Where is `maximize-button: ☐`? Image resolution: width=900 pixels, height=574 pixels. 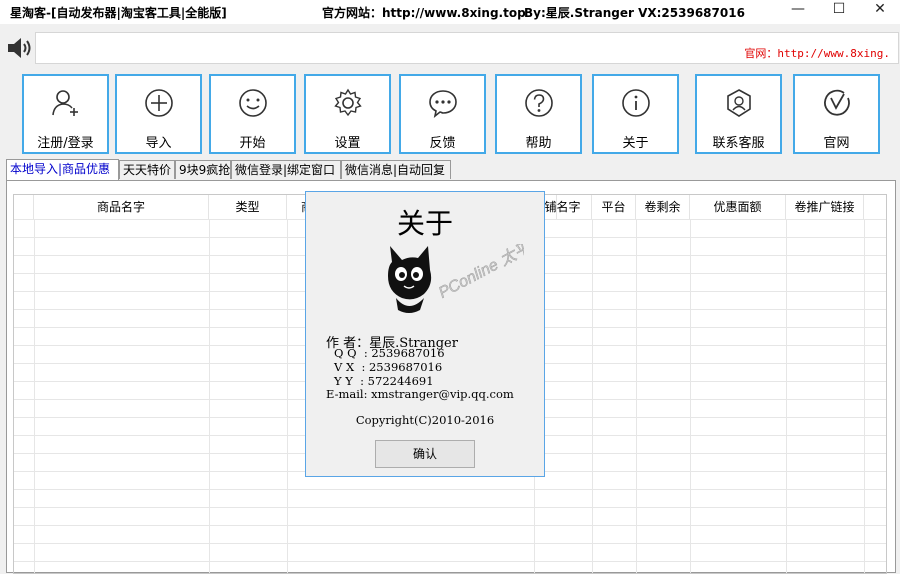 maximize-button: ☐ is located at coordinates (839, 11).